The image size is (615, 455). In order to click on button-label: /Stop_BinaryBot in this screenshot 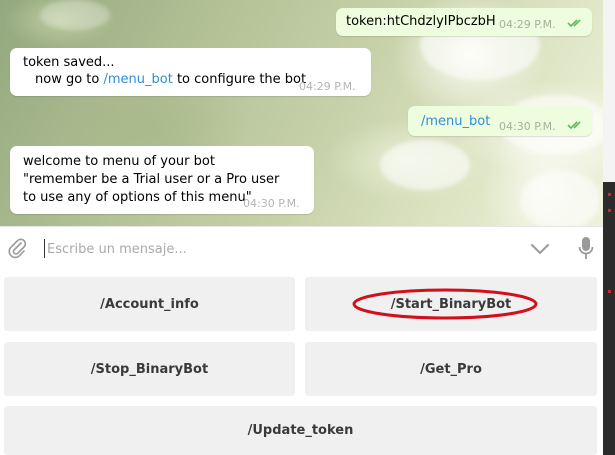, I will do `click(149, 369)`.